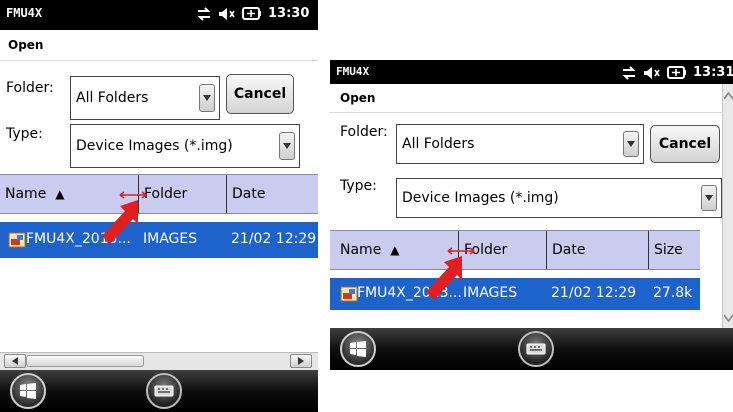 The width and height of the screenshot is (733, 412). Describe the element at coordinates (515, 250) in the screenshot. I see `column-header: Name ▲ Folder Date Size` at that location.